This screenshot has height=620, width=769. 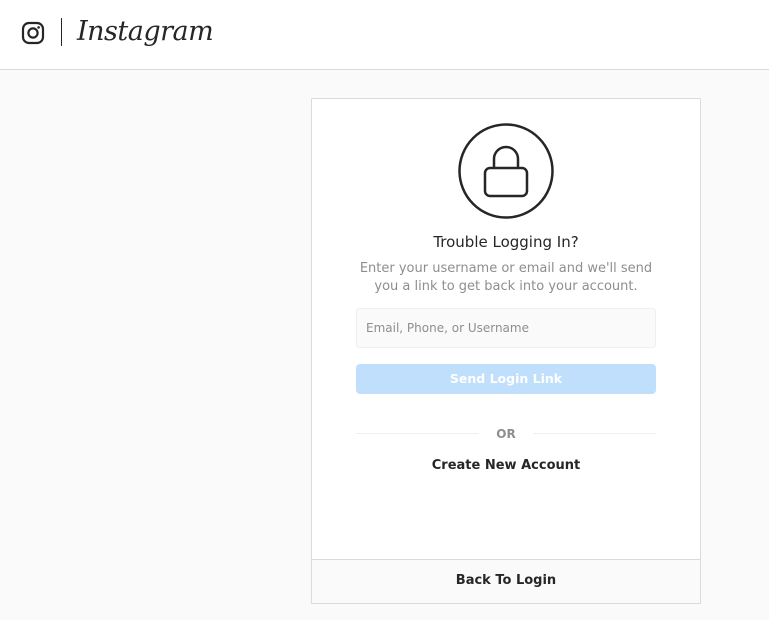 What do you see at coordinates (506, 379) in the screenshot?
I see `send-login-link-button: Send Login Link` at bounding box center [506, 379].